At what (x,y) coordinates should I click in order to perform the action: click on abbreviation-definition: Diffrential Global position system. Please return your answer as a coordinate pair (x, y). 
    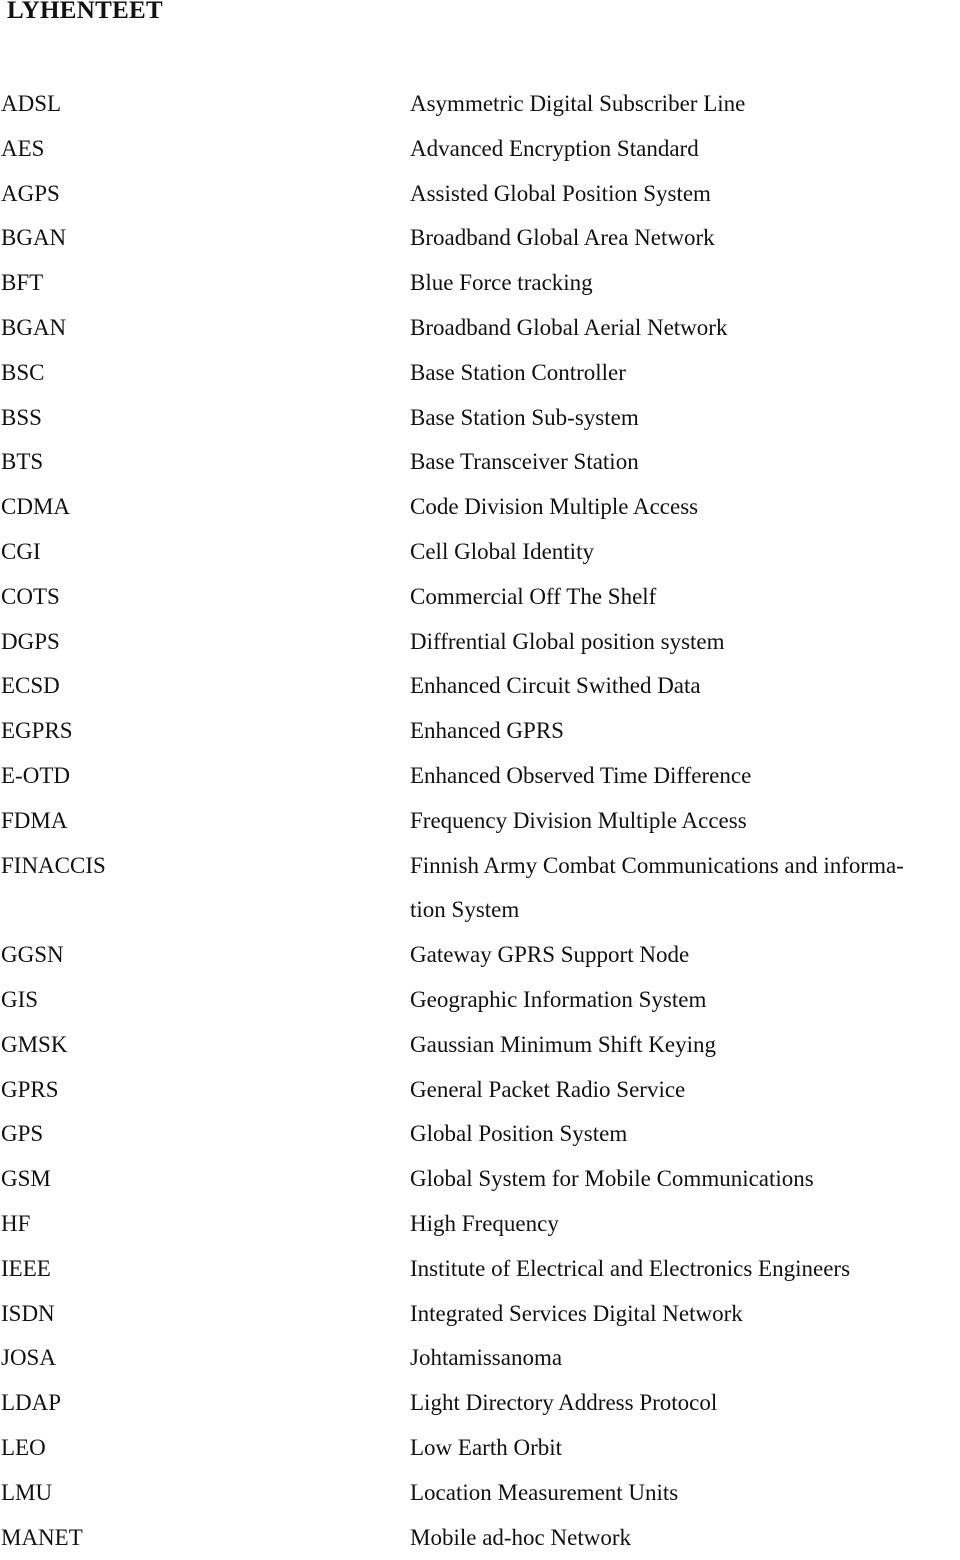
    Looking at the image, I should click on (685, 642).